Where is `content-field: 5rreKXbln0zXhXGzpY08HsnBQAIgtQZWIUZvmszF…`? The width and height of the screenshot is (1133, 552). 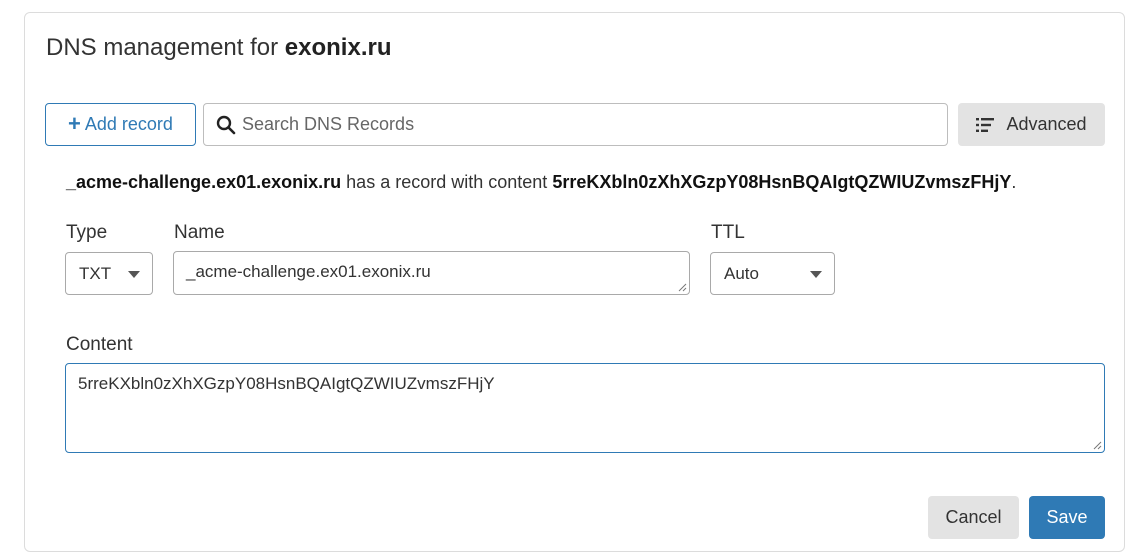 content-field: 5rreKXbln0zXhXGzpY08HsnBQAIgtQZWIUZvmszF… is located at coordinates (585, 408).